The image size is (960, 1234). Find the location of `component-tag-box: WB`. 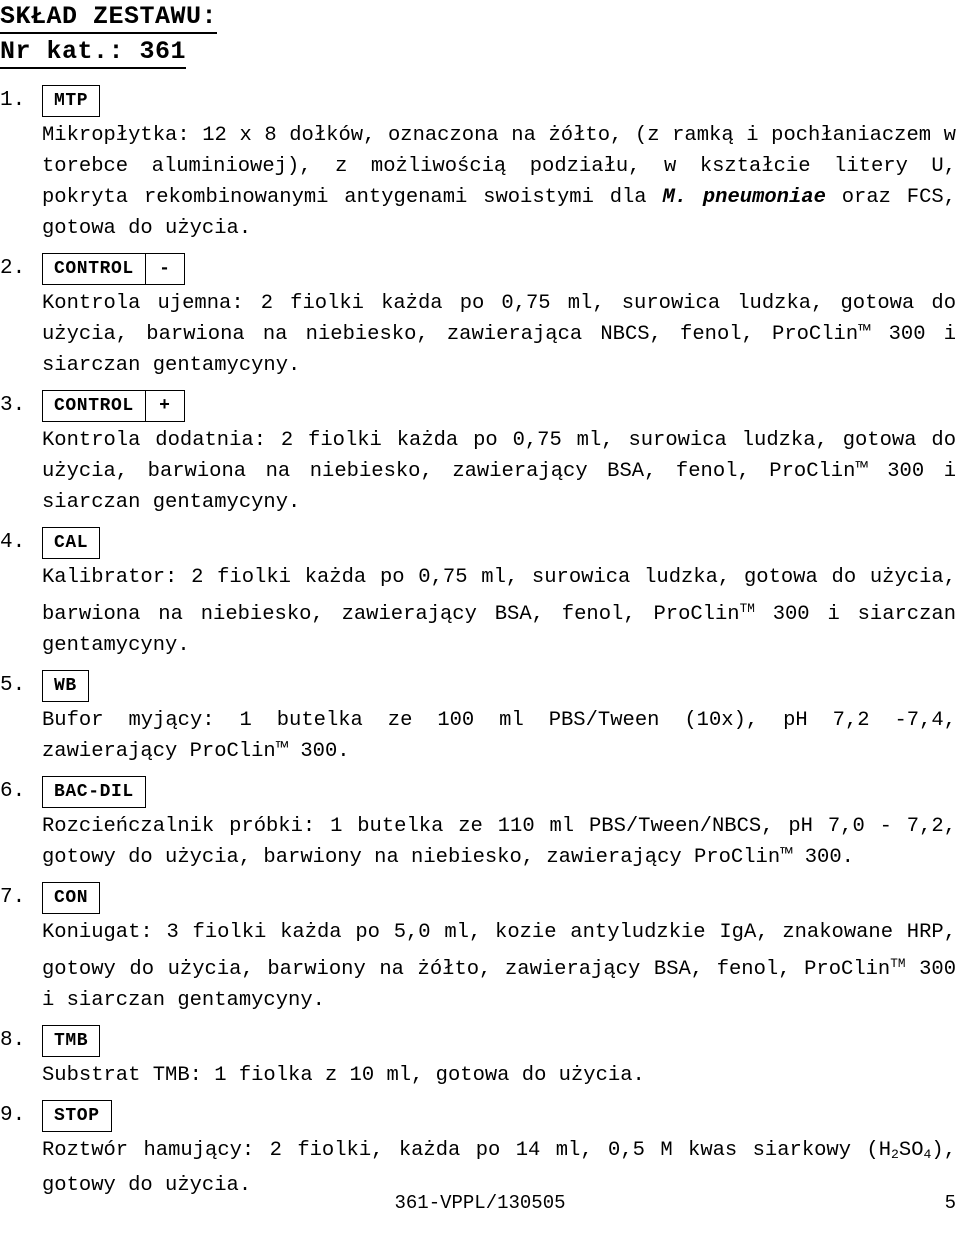

component-tag-box: WB is located at coordinates (65, 685).